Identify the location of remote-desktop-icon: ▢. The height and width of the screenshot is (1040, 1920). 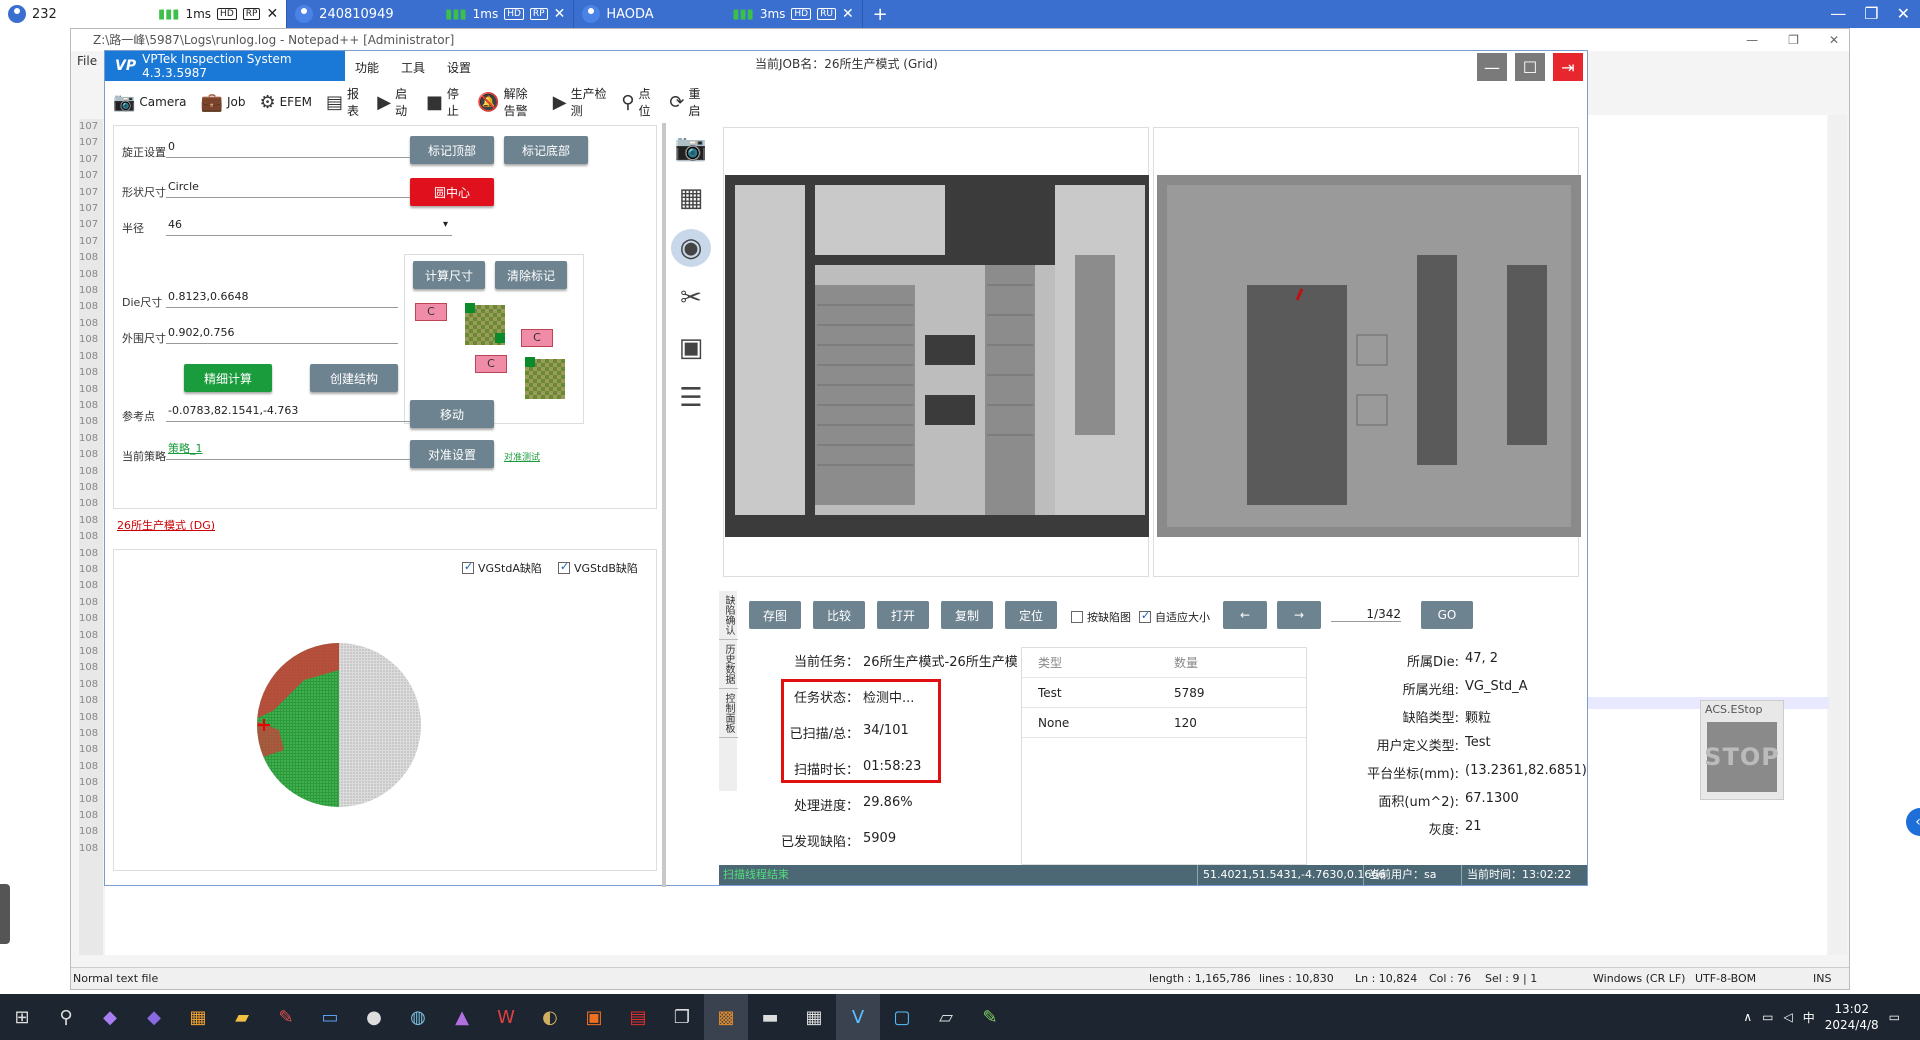
(902, 1017).